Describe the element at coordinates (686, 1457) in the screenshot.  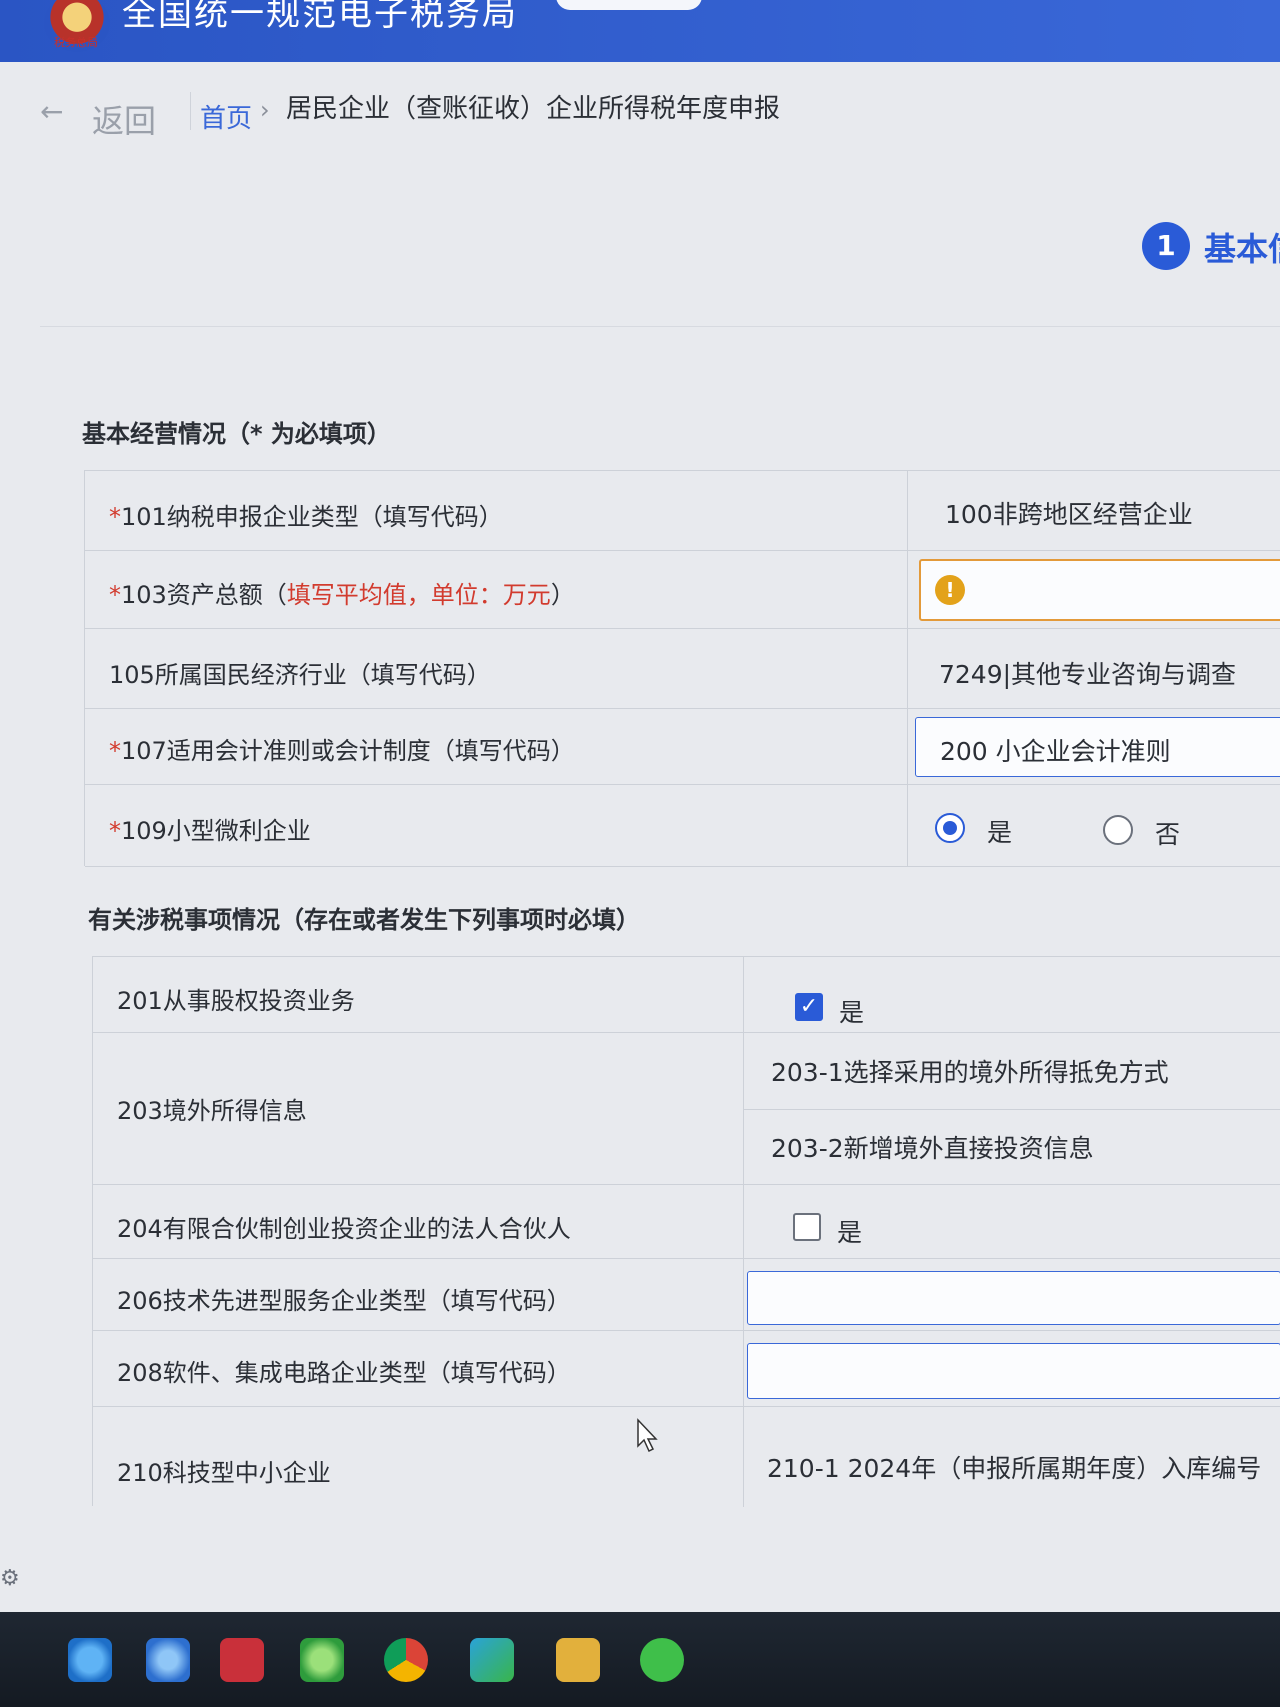
I see `table-row: 210科技型中小企业 210-1 2024年（申报所属期年度）入库编号` at that location.